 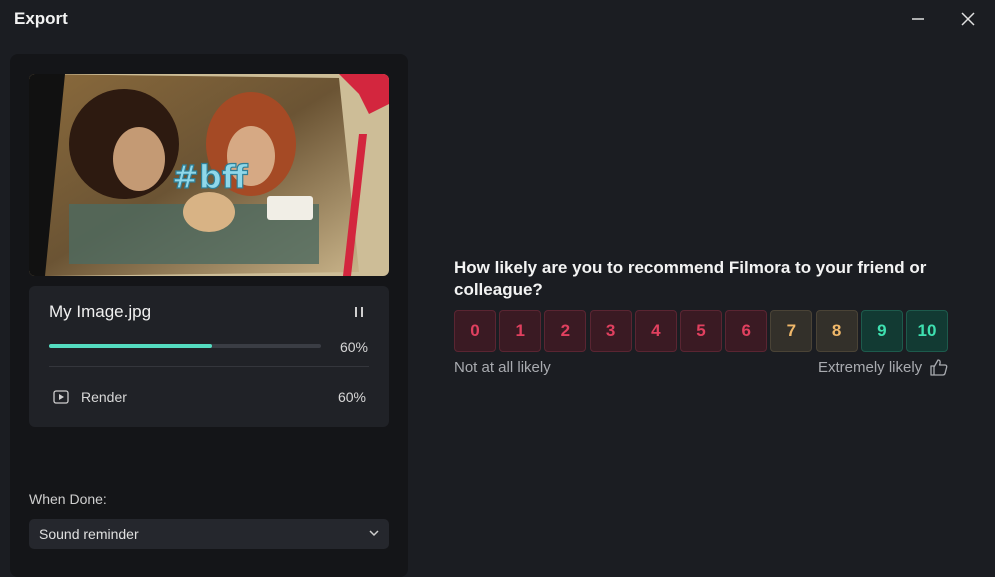 I want to click on when-done-value: Sound reminder, so click(x=89, y=534).